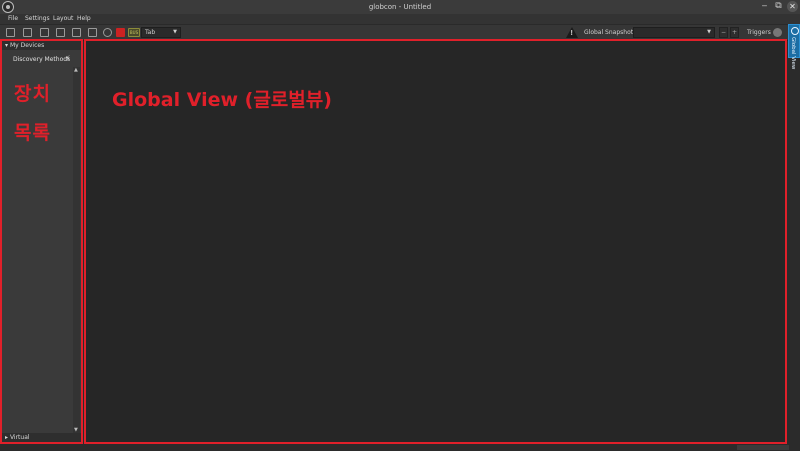 This screenshot has height=451, width=800. I want to click on annotation-devices-line1: 장치, so click(32, 94).